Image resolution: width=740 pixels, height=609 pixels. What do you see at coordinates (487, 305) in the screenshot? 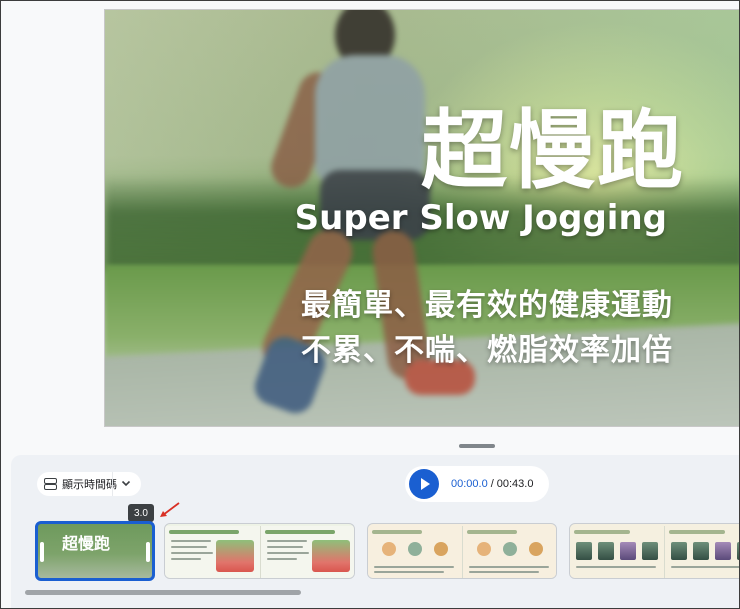
I see `slide-tagline-1: 最簡單、最有效的健康運動` at bounding box center [487, 305].